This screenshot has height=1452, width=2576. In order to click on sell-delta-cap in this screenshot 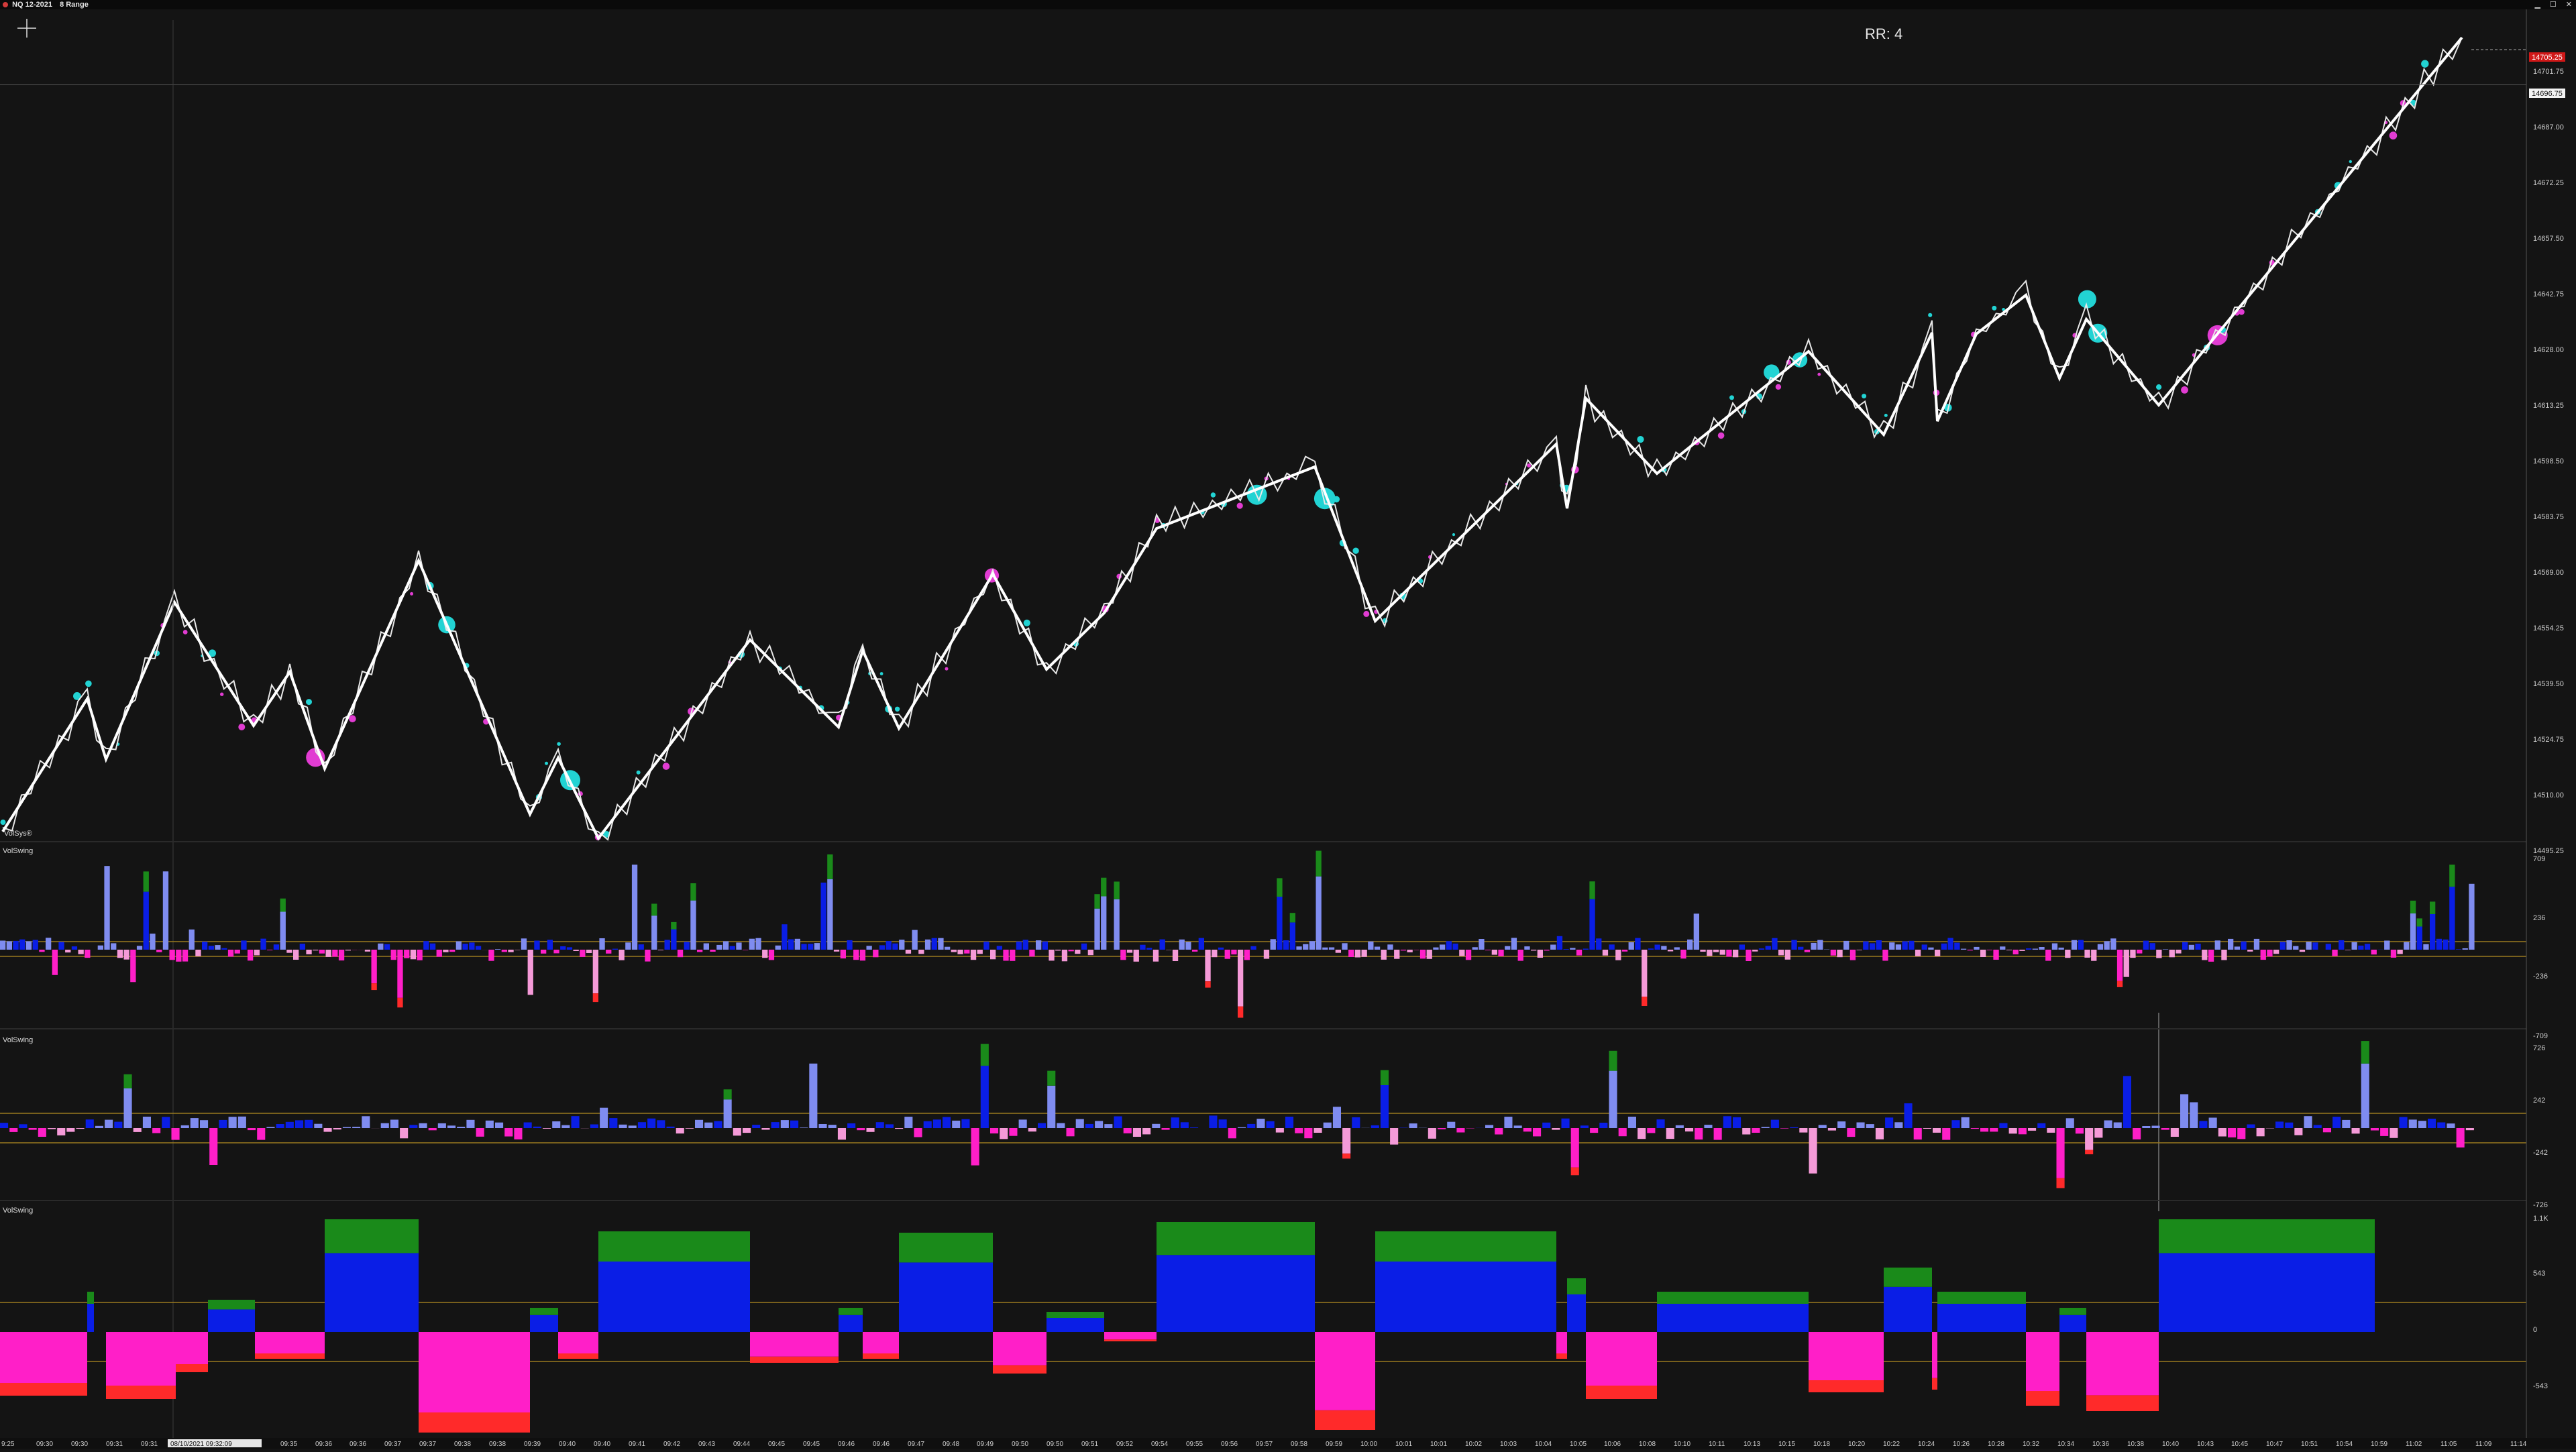, I will do `click(2089, 1152)`.